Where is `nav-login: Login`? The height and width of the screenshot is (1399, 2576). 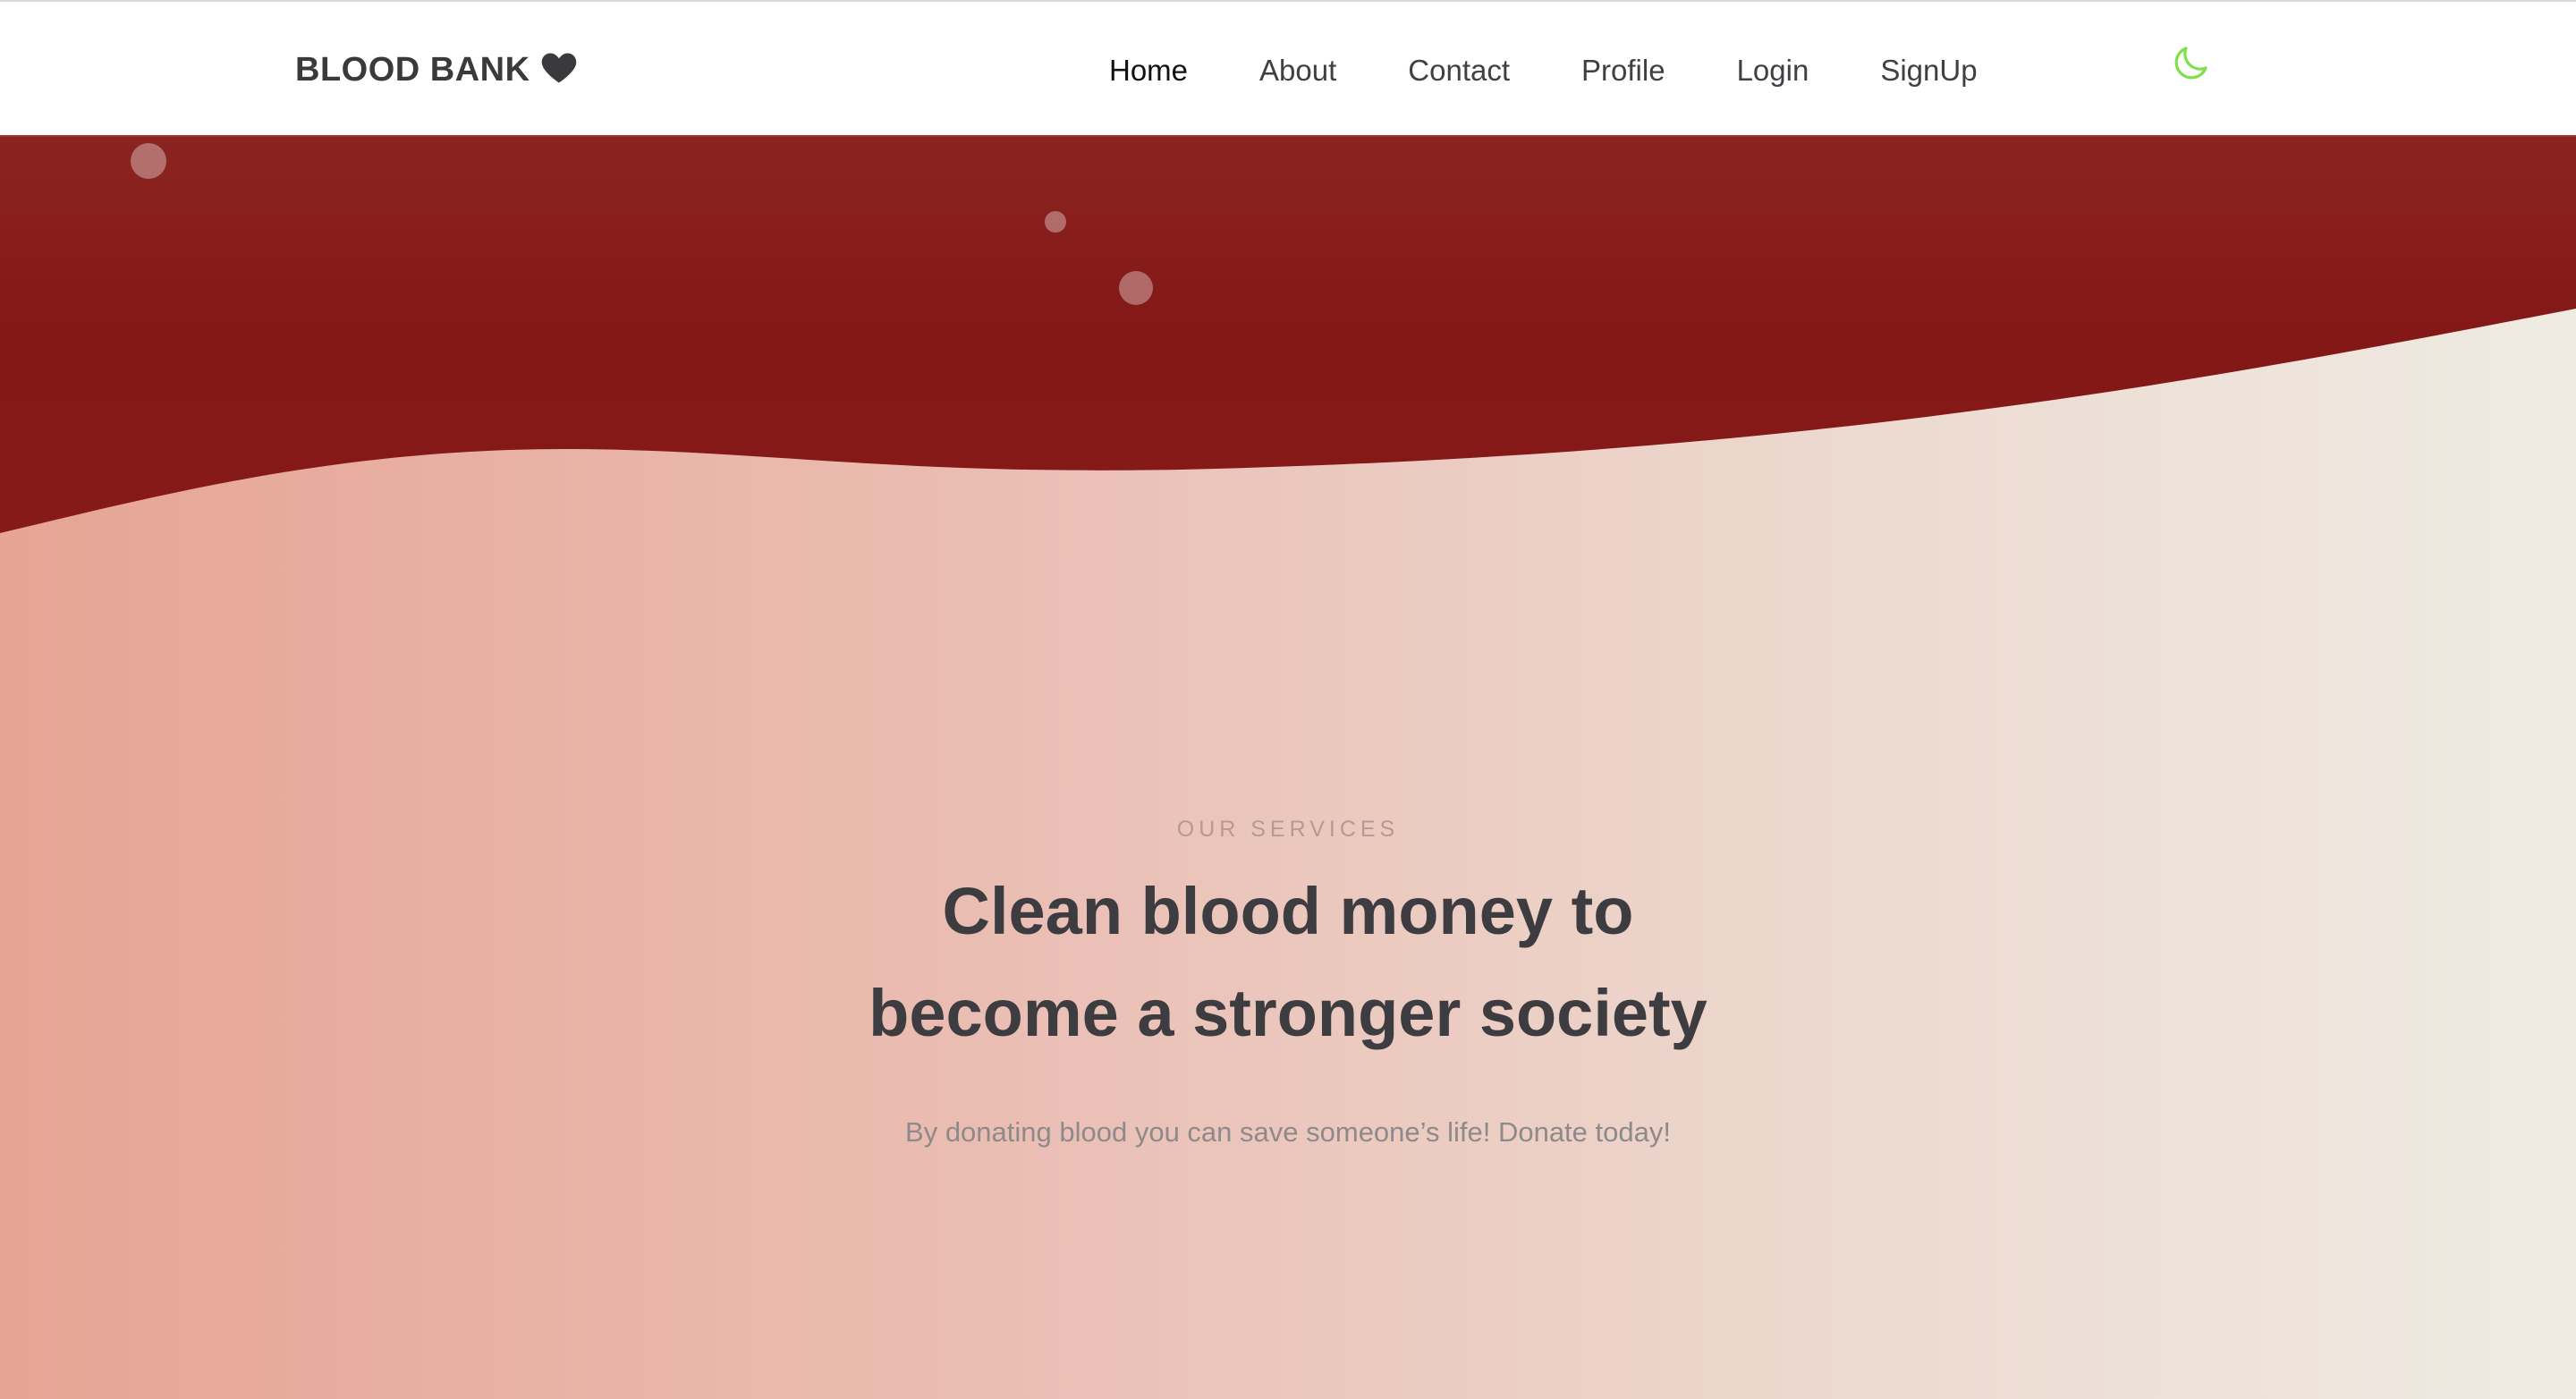 nav-login: Login is located at coordinates (1773, 71).